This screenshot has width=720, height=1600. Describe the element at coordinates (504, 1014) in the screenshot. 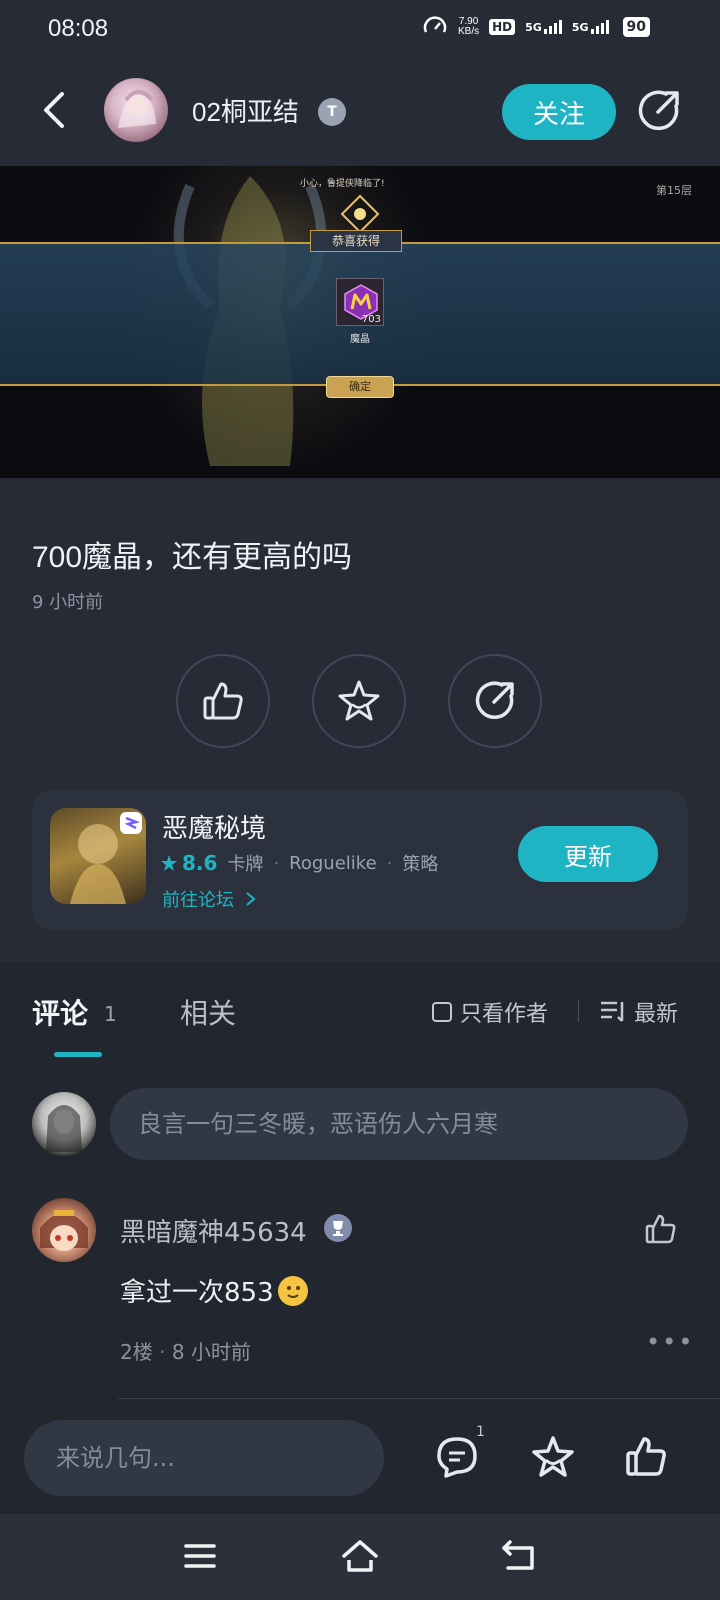

I see `author-only-label: 只看作者` at that location.